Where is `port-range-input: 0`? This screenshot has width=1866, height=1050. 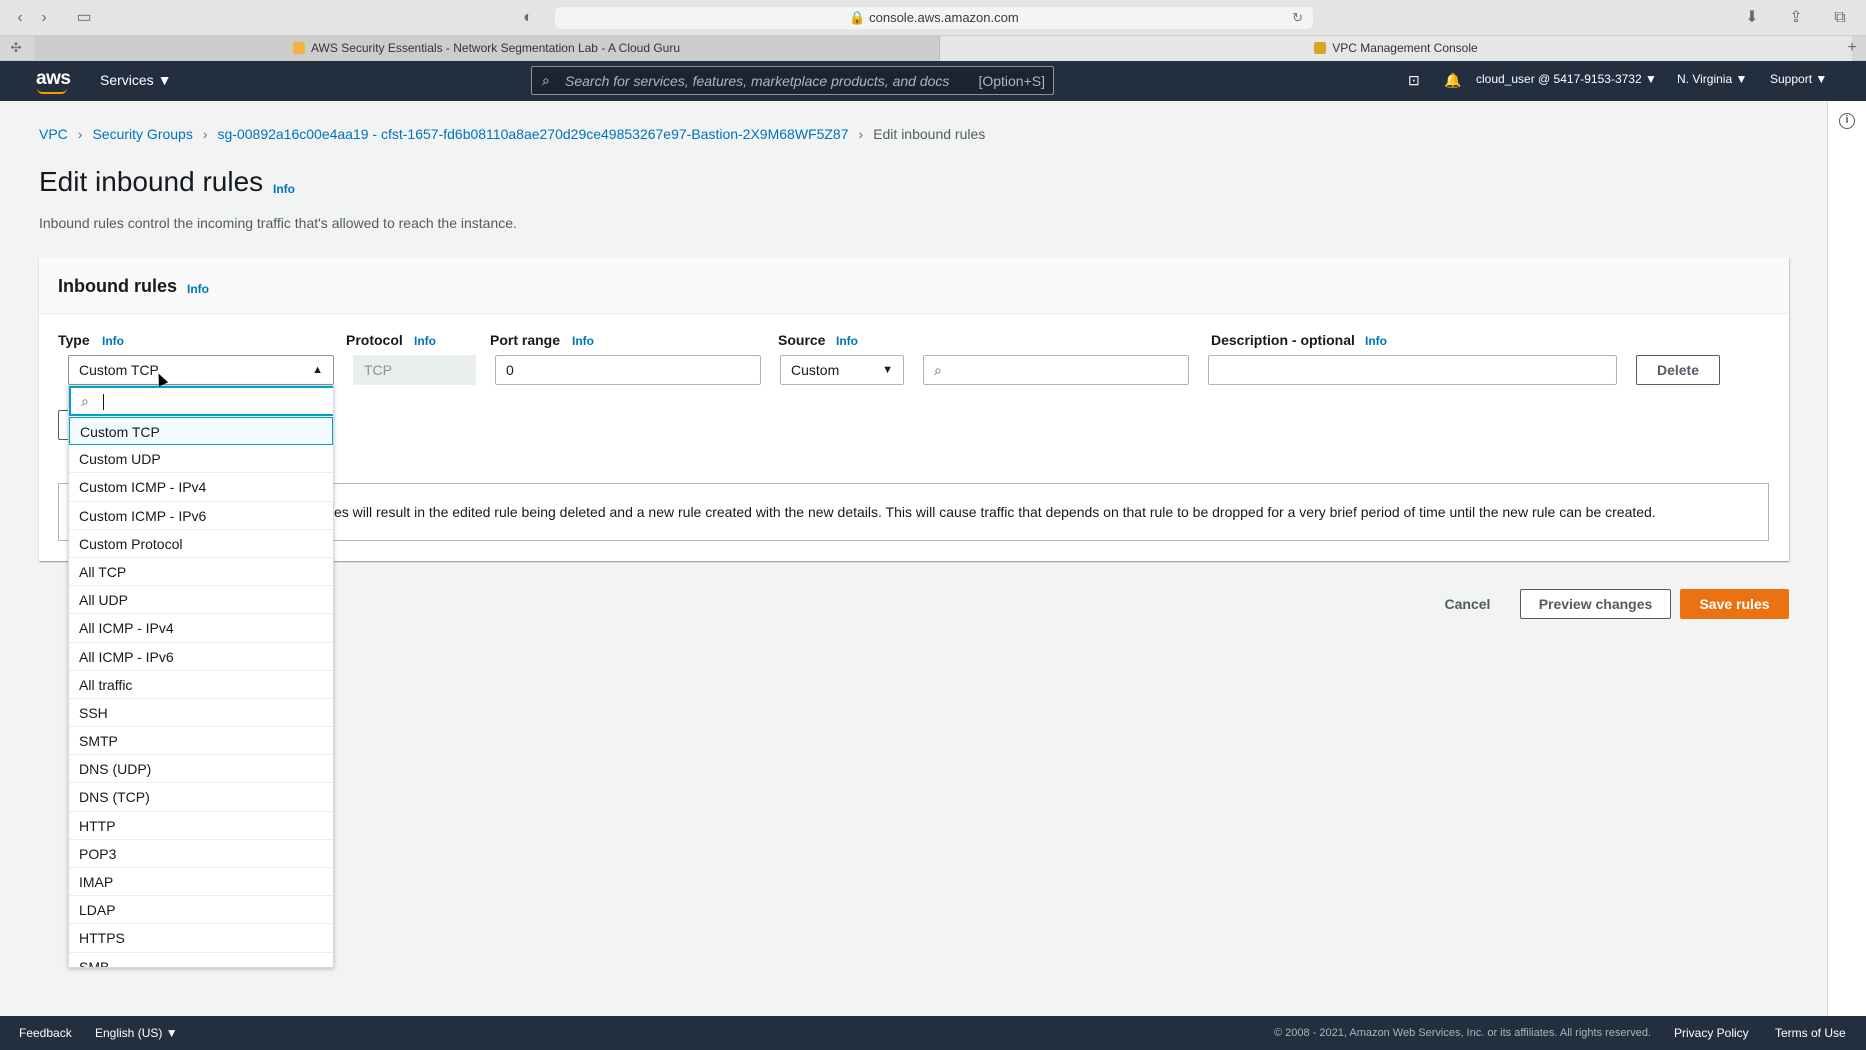
port-range-input: 0 is located at coordinates (628, 370).